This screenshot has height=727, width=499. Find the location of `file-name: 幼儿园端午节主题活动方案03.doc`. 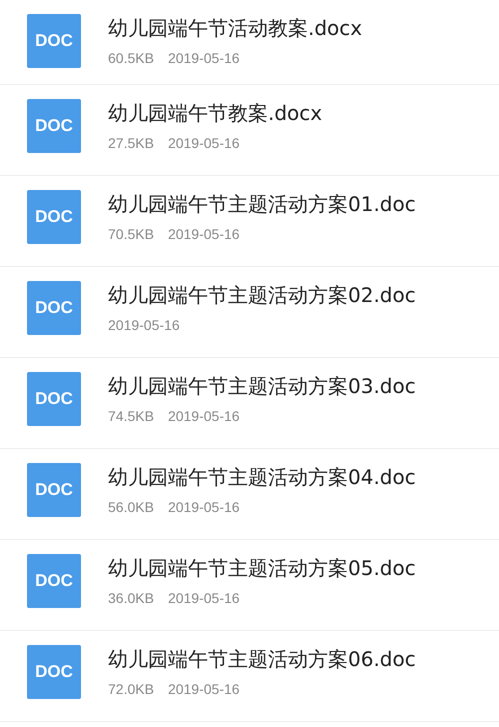

file-name: 幼儿园端午节主题活动方案03.doc is located at coordinates (262, 386).